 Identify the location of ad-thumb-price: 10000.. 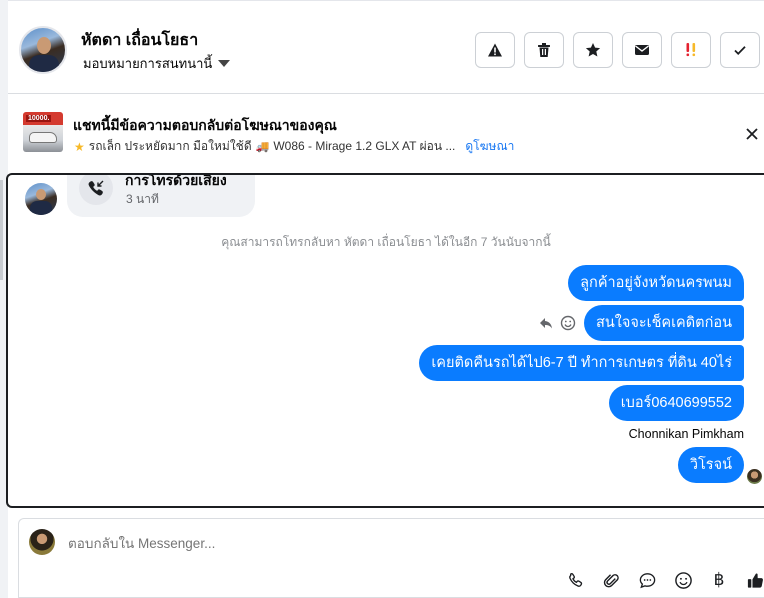
(39, 118).